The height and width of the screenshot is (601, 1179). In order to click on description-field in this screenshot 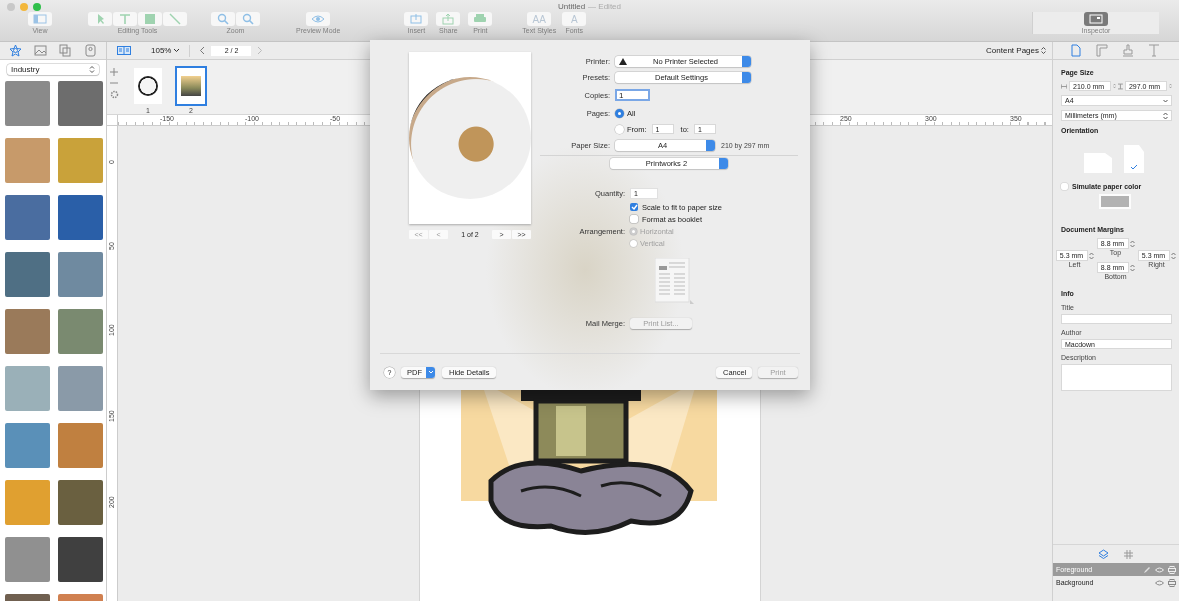, I will do `click(1116, 377)`.